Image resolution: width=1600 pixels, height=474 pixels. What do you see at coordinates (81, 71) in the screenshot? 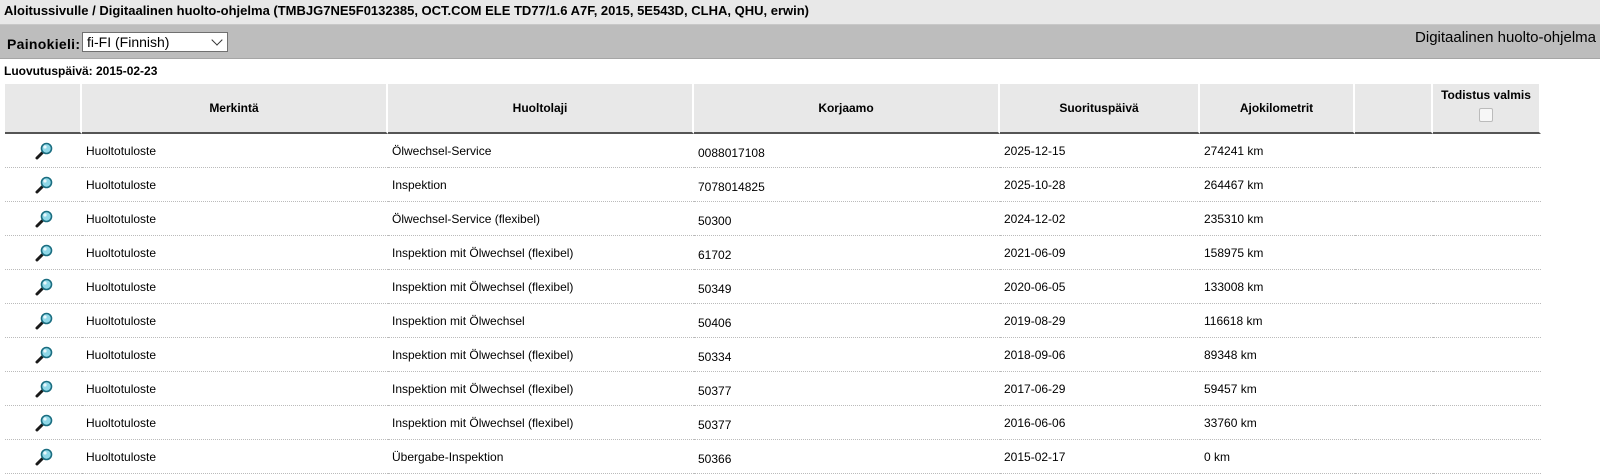
I see `delivery-date: Luovutuspäivä: 2015-02-23` at bounding box center [81, 71].